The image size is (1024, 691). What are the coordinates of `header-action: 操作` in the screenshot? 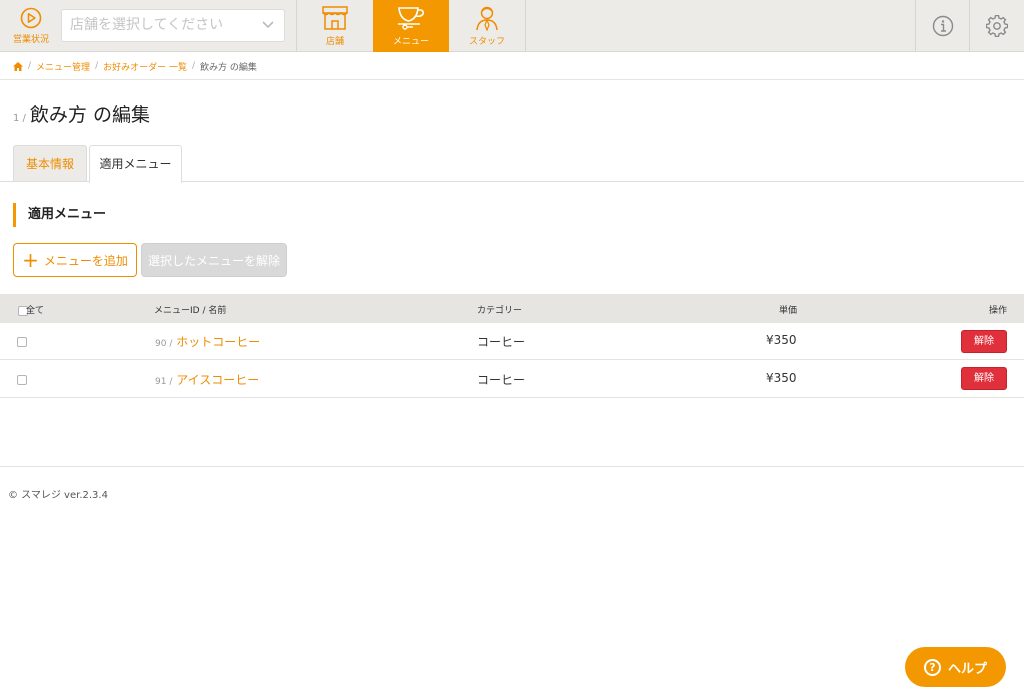 It's located at (998, 311).